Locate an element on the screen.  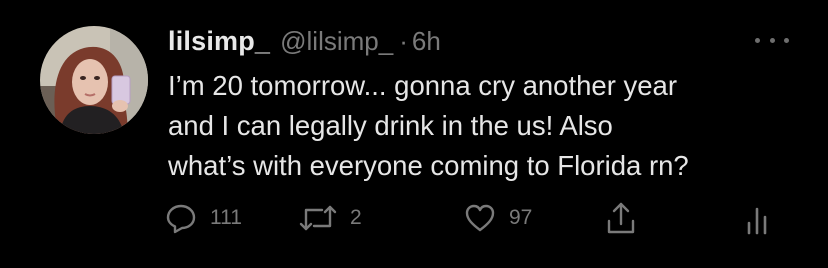
more-icon is located at coordinates (772, 40).